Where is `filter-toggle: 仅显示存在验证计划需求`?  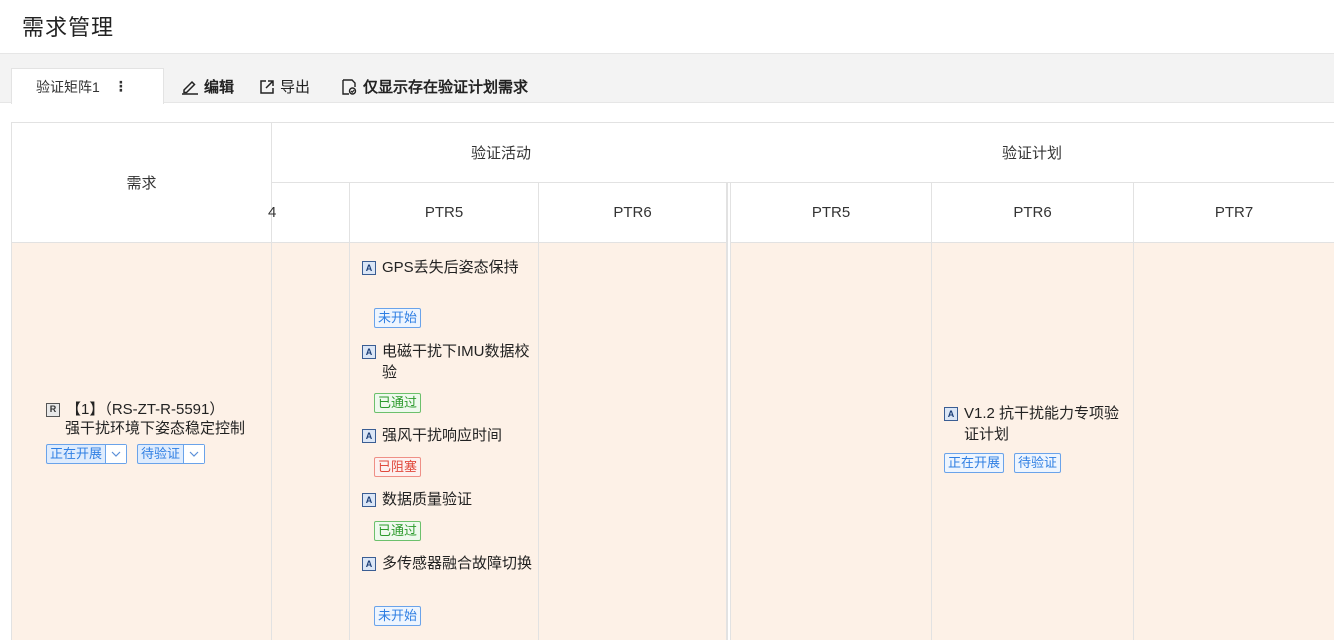
filter-toggle: 仅显示存在验证计划需求 is located at coordinates (434, 86).